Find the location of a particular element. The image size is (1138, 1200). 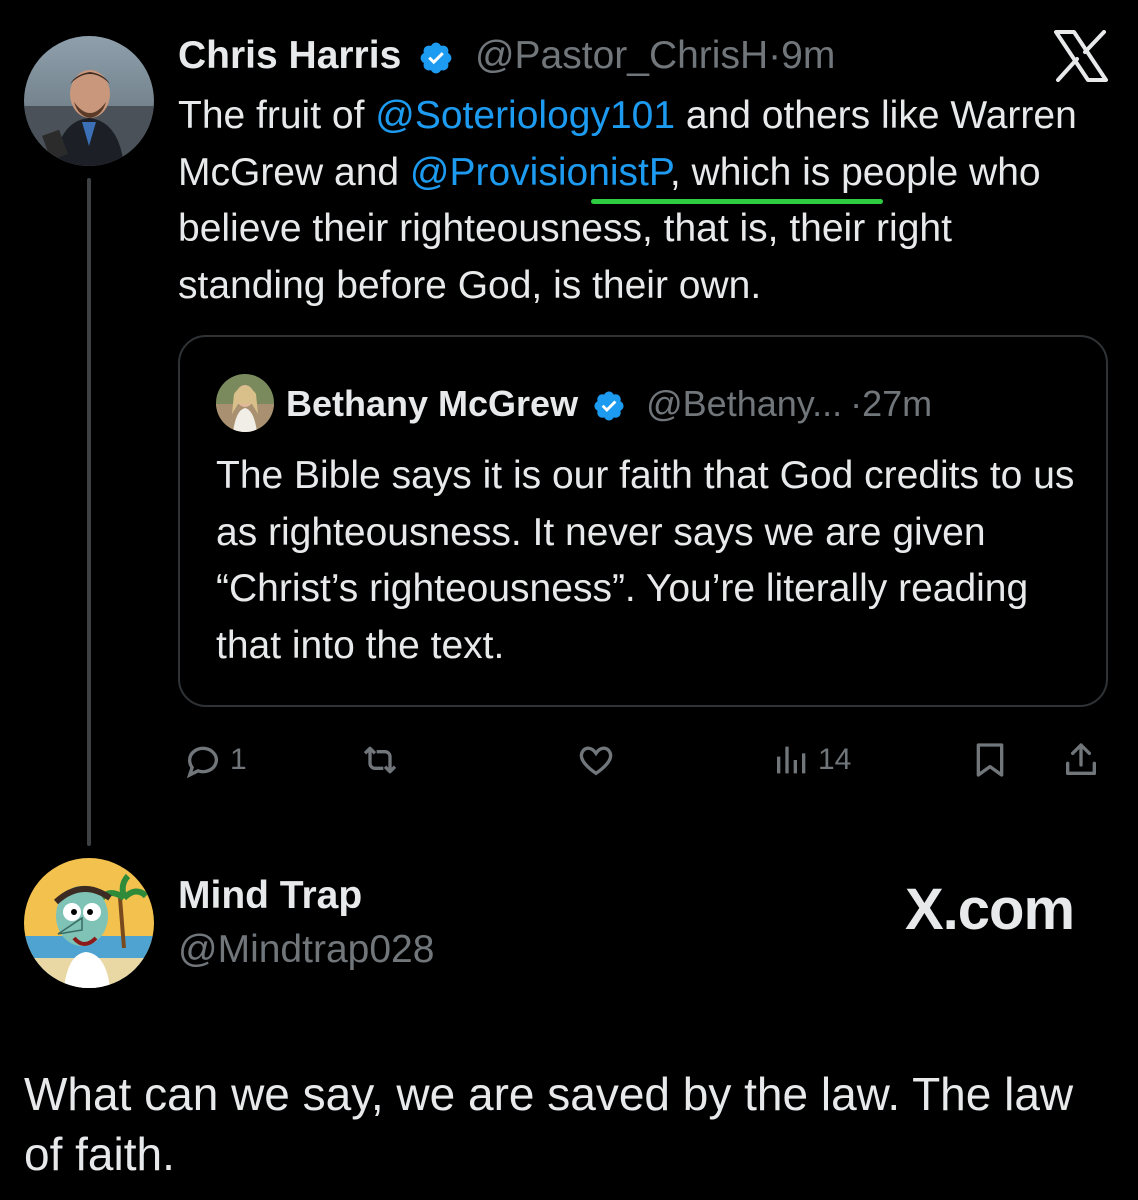

retweet-icon is located at coordinates (380, 760).